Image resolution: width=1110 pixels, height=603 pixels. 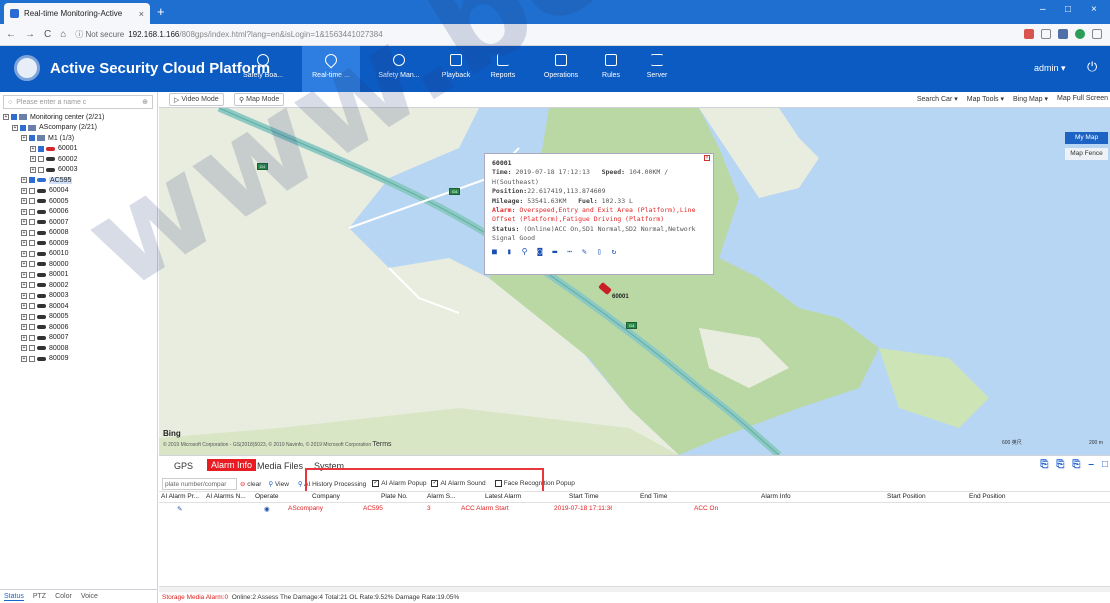 What do you see at coordinates (79, 306) in the screenshot?
I see `tree-node: +80004` at bounding box center [79, 306].